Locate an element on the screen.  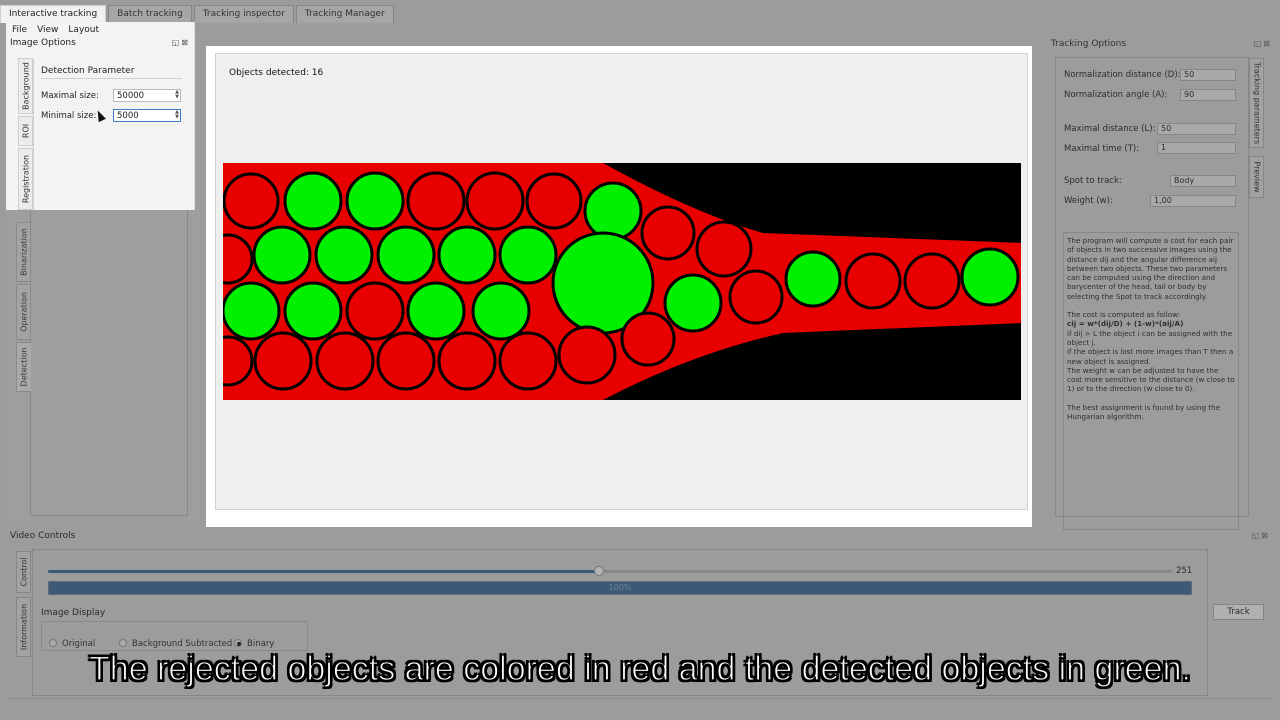
vtab-information: Information is located at coordinates (23, 627).